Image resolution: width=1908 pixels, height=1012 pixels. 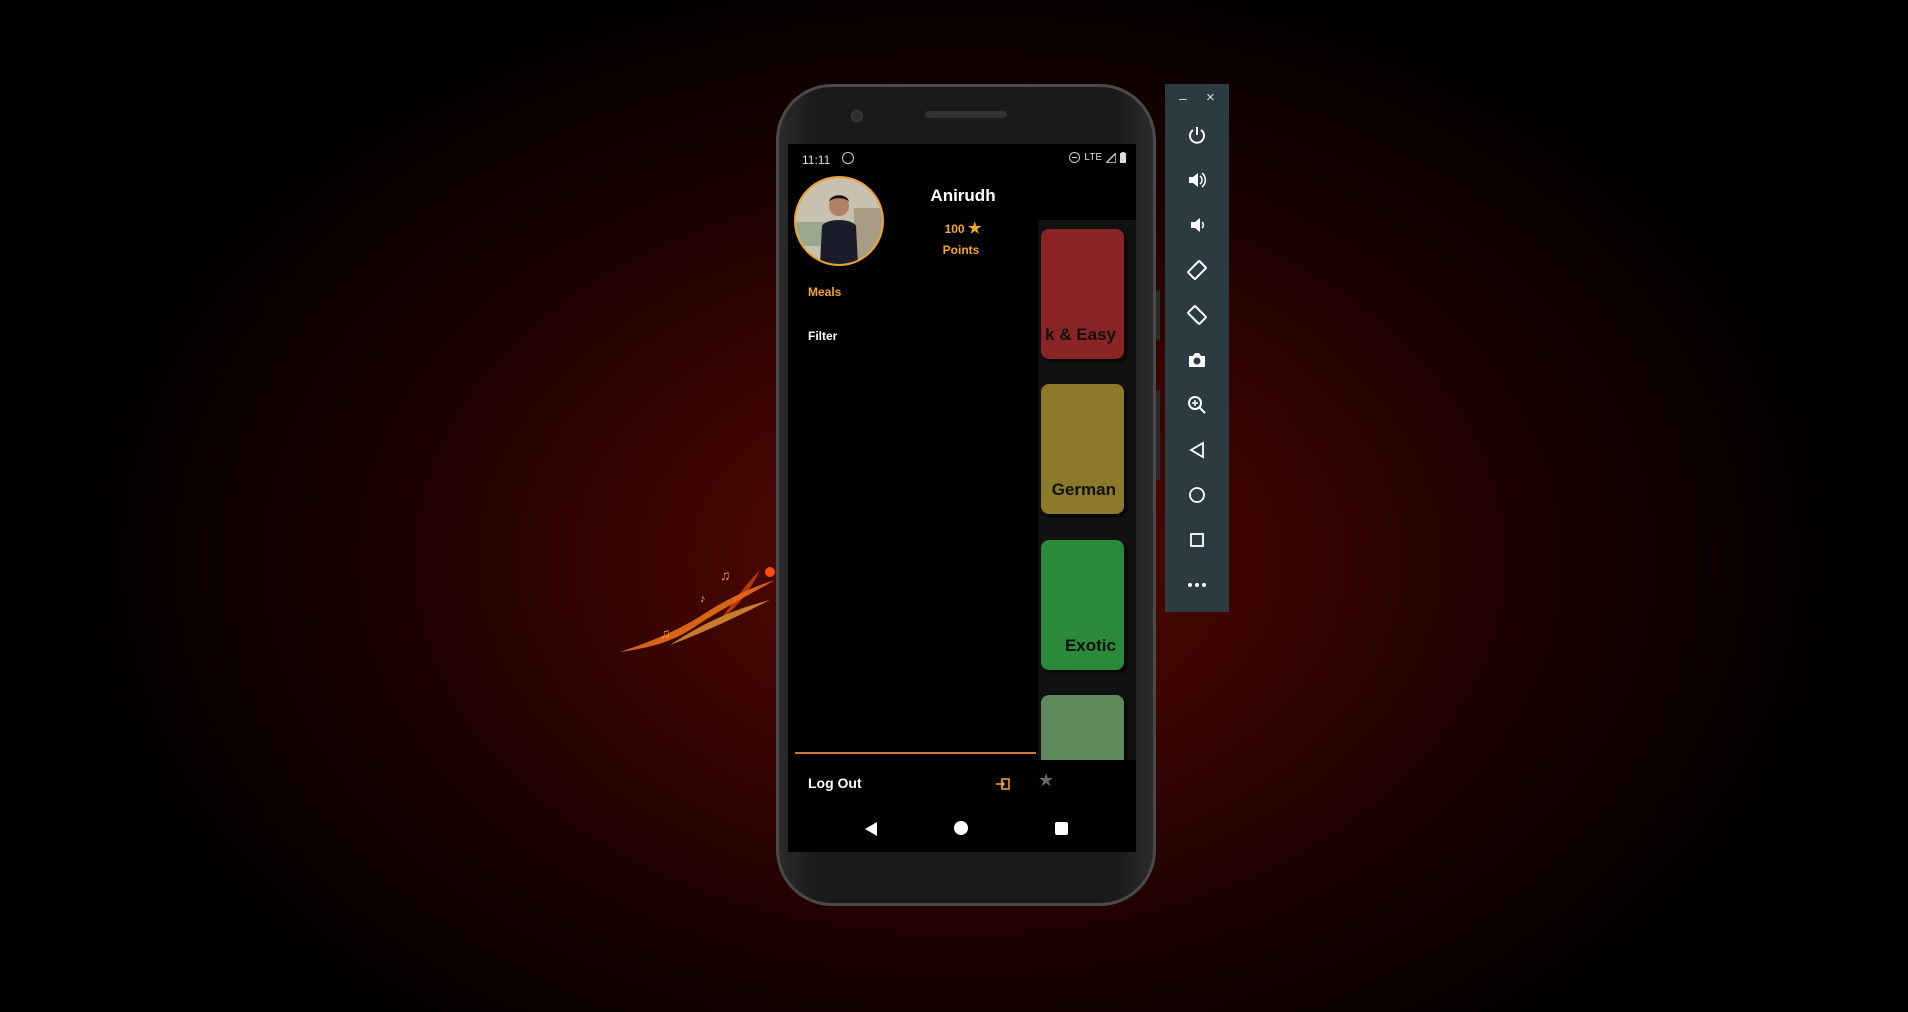 What do you see at coordinates (1075, 157) in the screenshot?
I see `do-not-disturb-icon` at bounding box center [1075, 157].